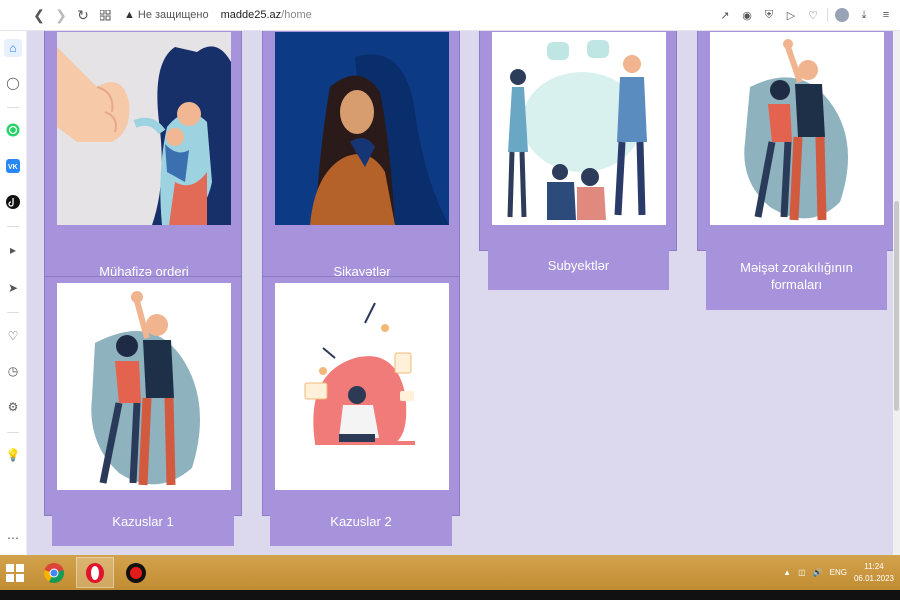 This screenshot has width=900, height=600. Describe the element at coordinates (886, 15) in the screenshot. I see `menu-icon: ≡` at that location.